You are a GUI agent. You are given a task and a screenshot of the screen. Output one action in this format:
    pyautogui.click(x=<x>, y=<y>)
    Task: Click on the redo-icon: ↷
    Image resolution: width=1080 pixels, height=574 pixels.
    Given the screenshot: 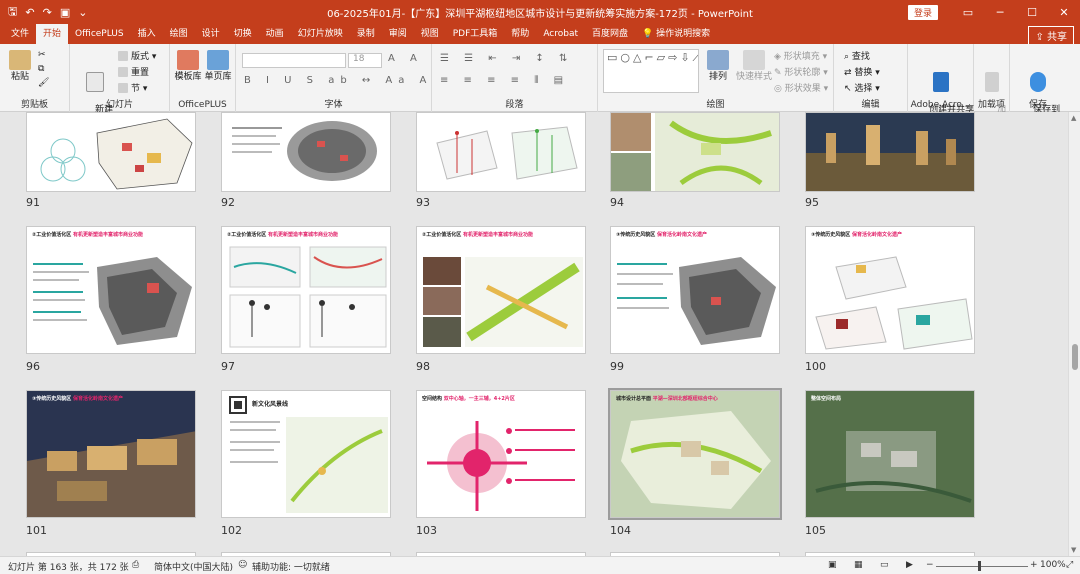 What is the action you would take?
    pyautogui.click(x=47, y=12)
    